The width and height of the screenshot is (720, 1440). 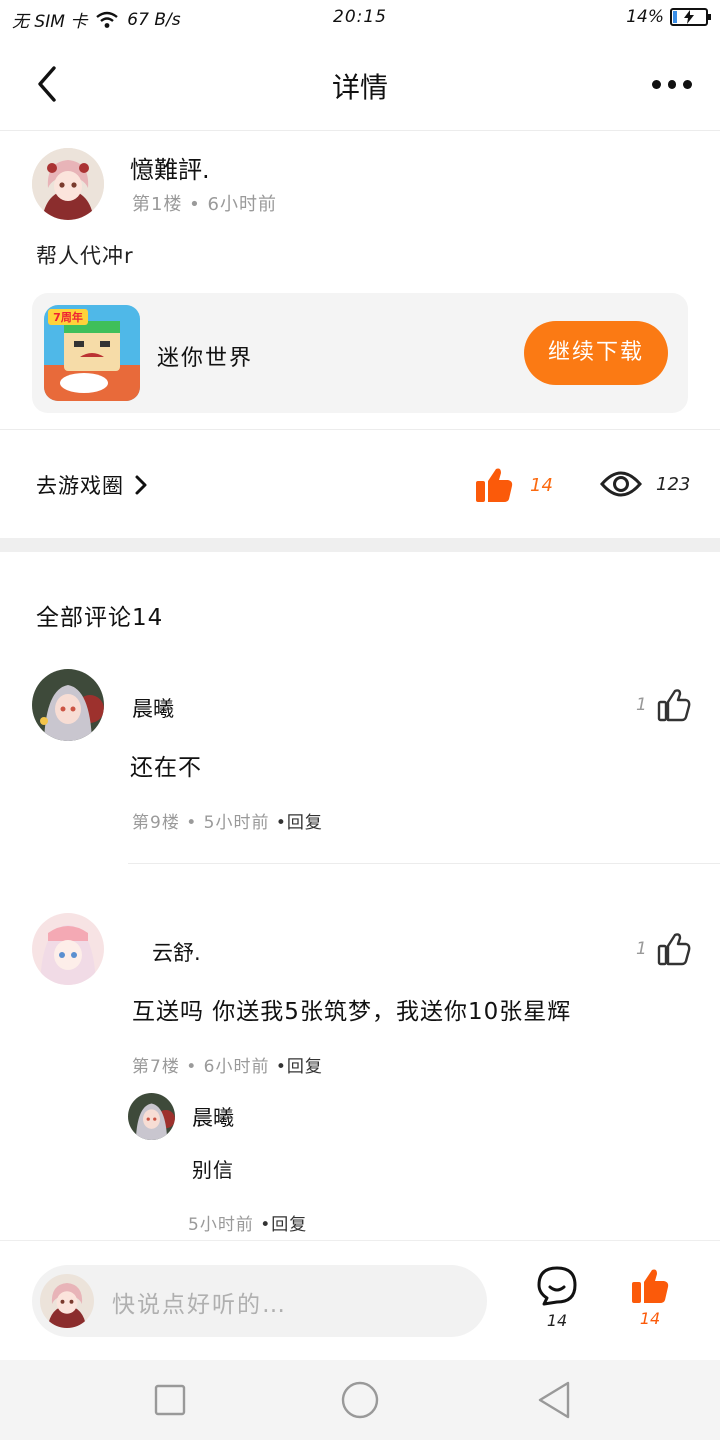 What do you see at coordinates (668, 17) in the screenshot?
I see `status-right: 14%` at bounding box center [668, 17].